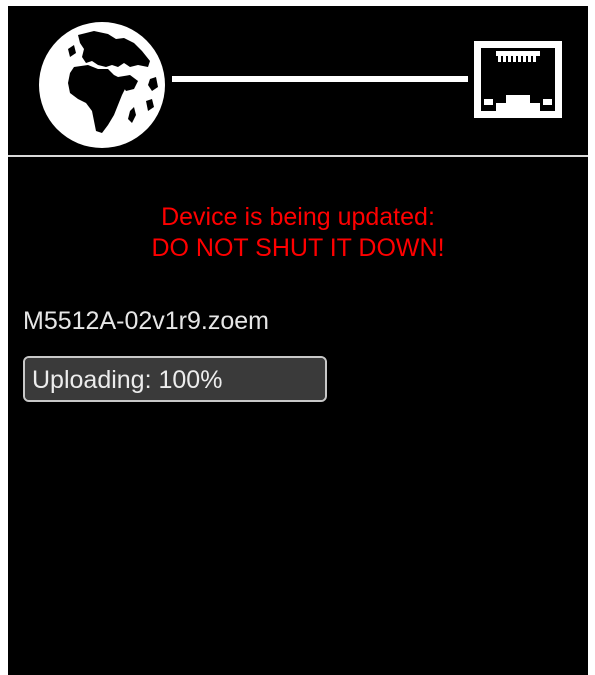 The image size is (595, 675). Describe the element at coordinates (320, 79) in the screenshot. I see `connection-line` at that location.